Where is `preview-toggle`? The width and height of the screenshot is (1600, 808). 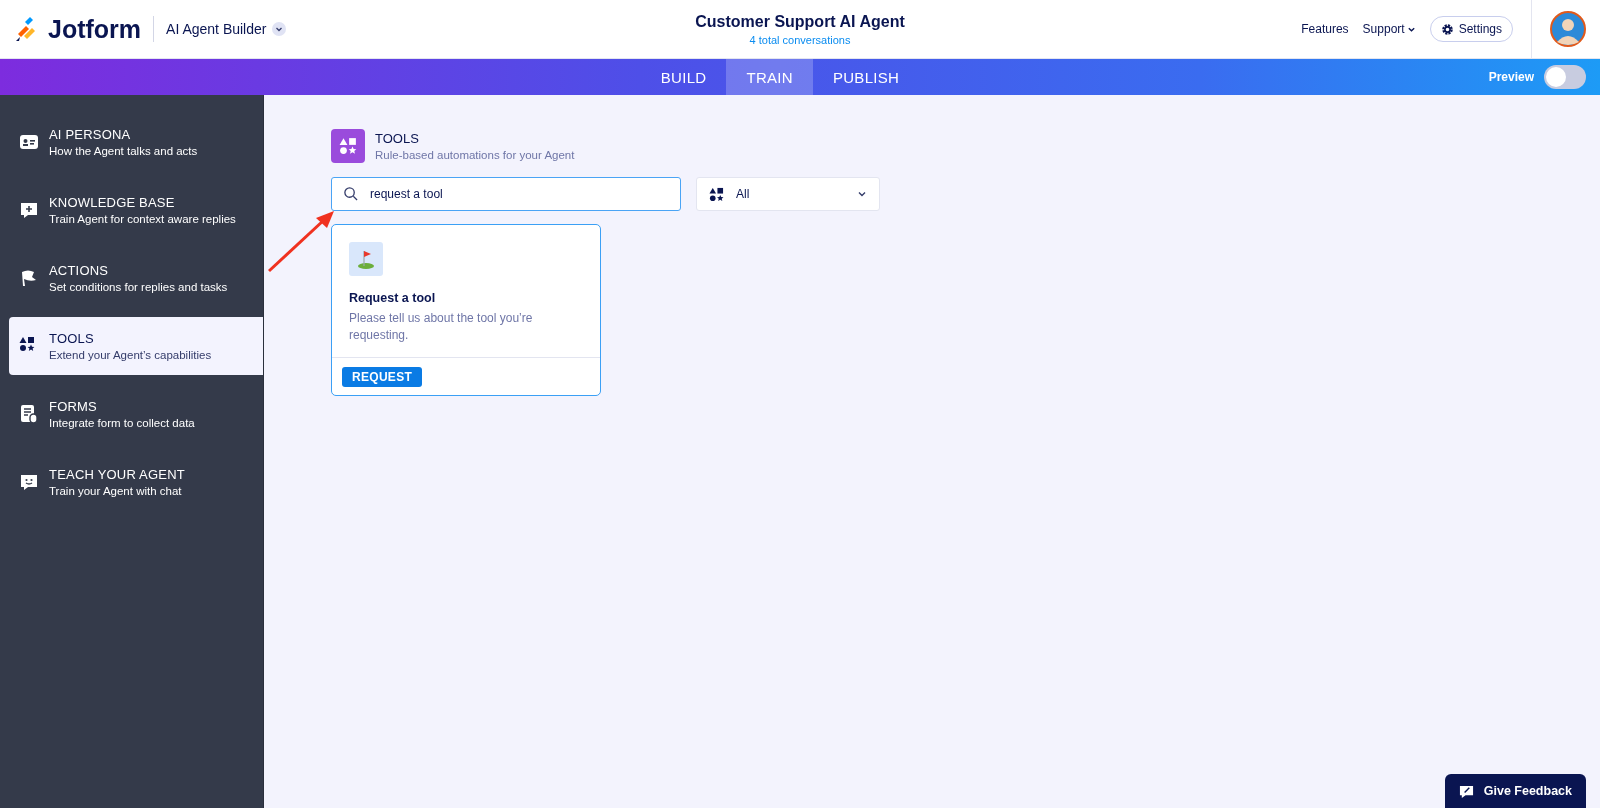 preview-toggle is located at coordinates (1565, 77).